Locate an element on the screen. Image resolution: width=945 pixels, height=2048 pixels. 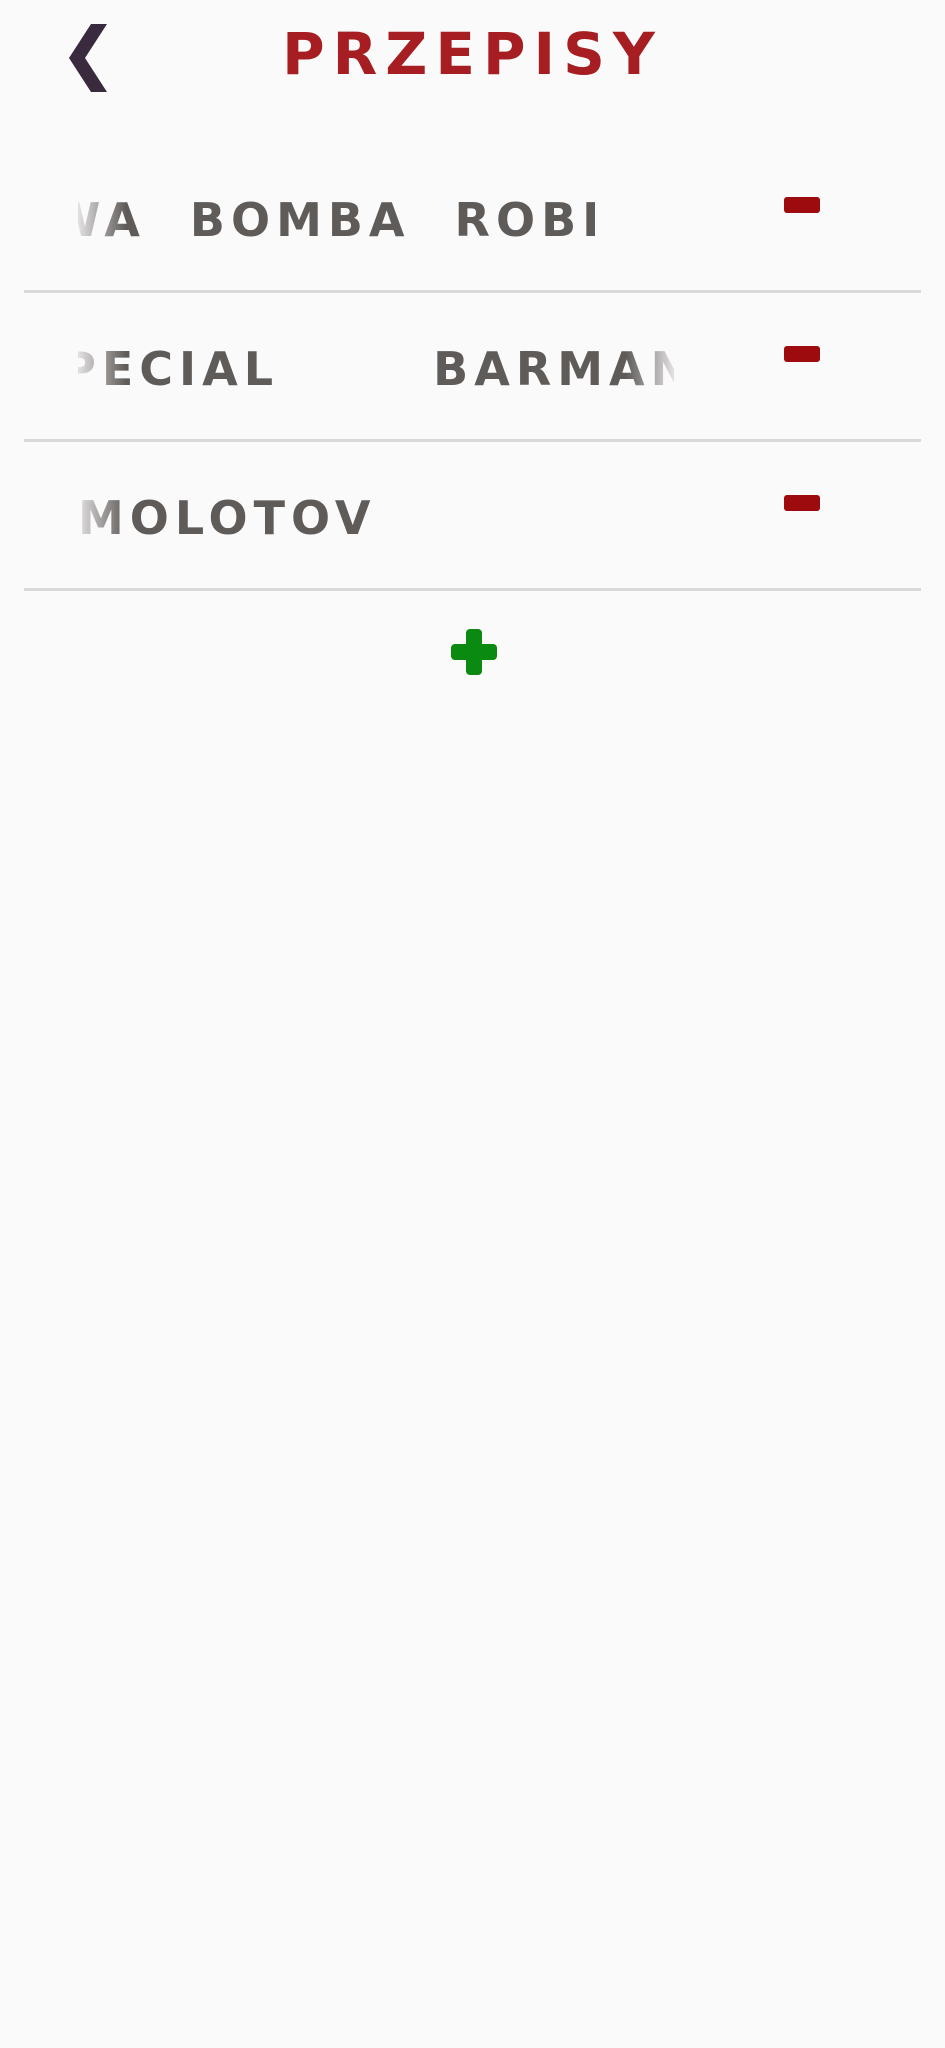
page-title: PRZEPISY is located at coordinates (472, 54).